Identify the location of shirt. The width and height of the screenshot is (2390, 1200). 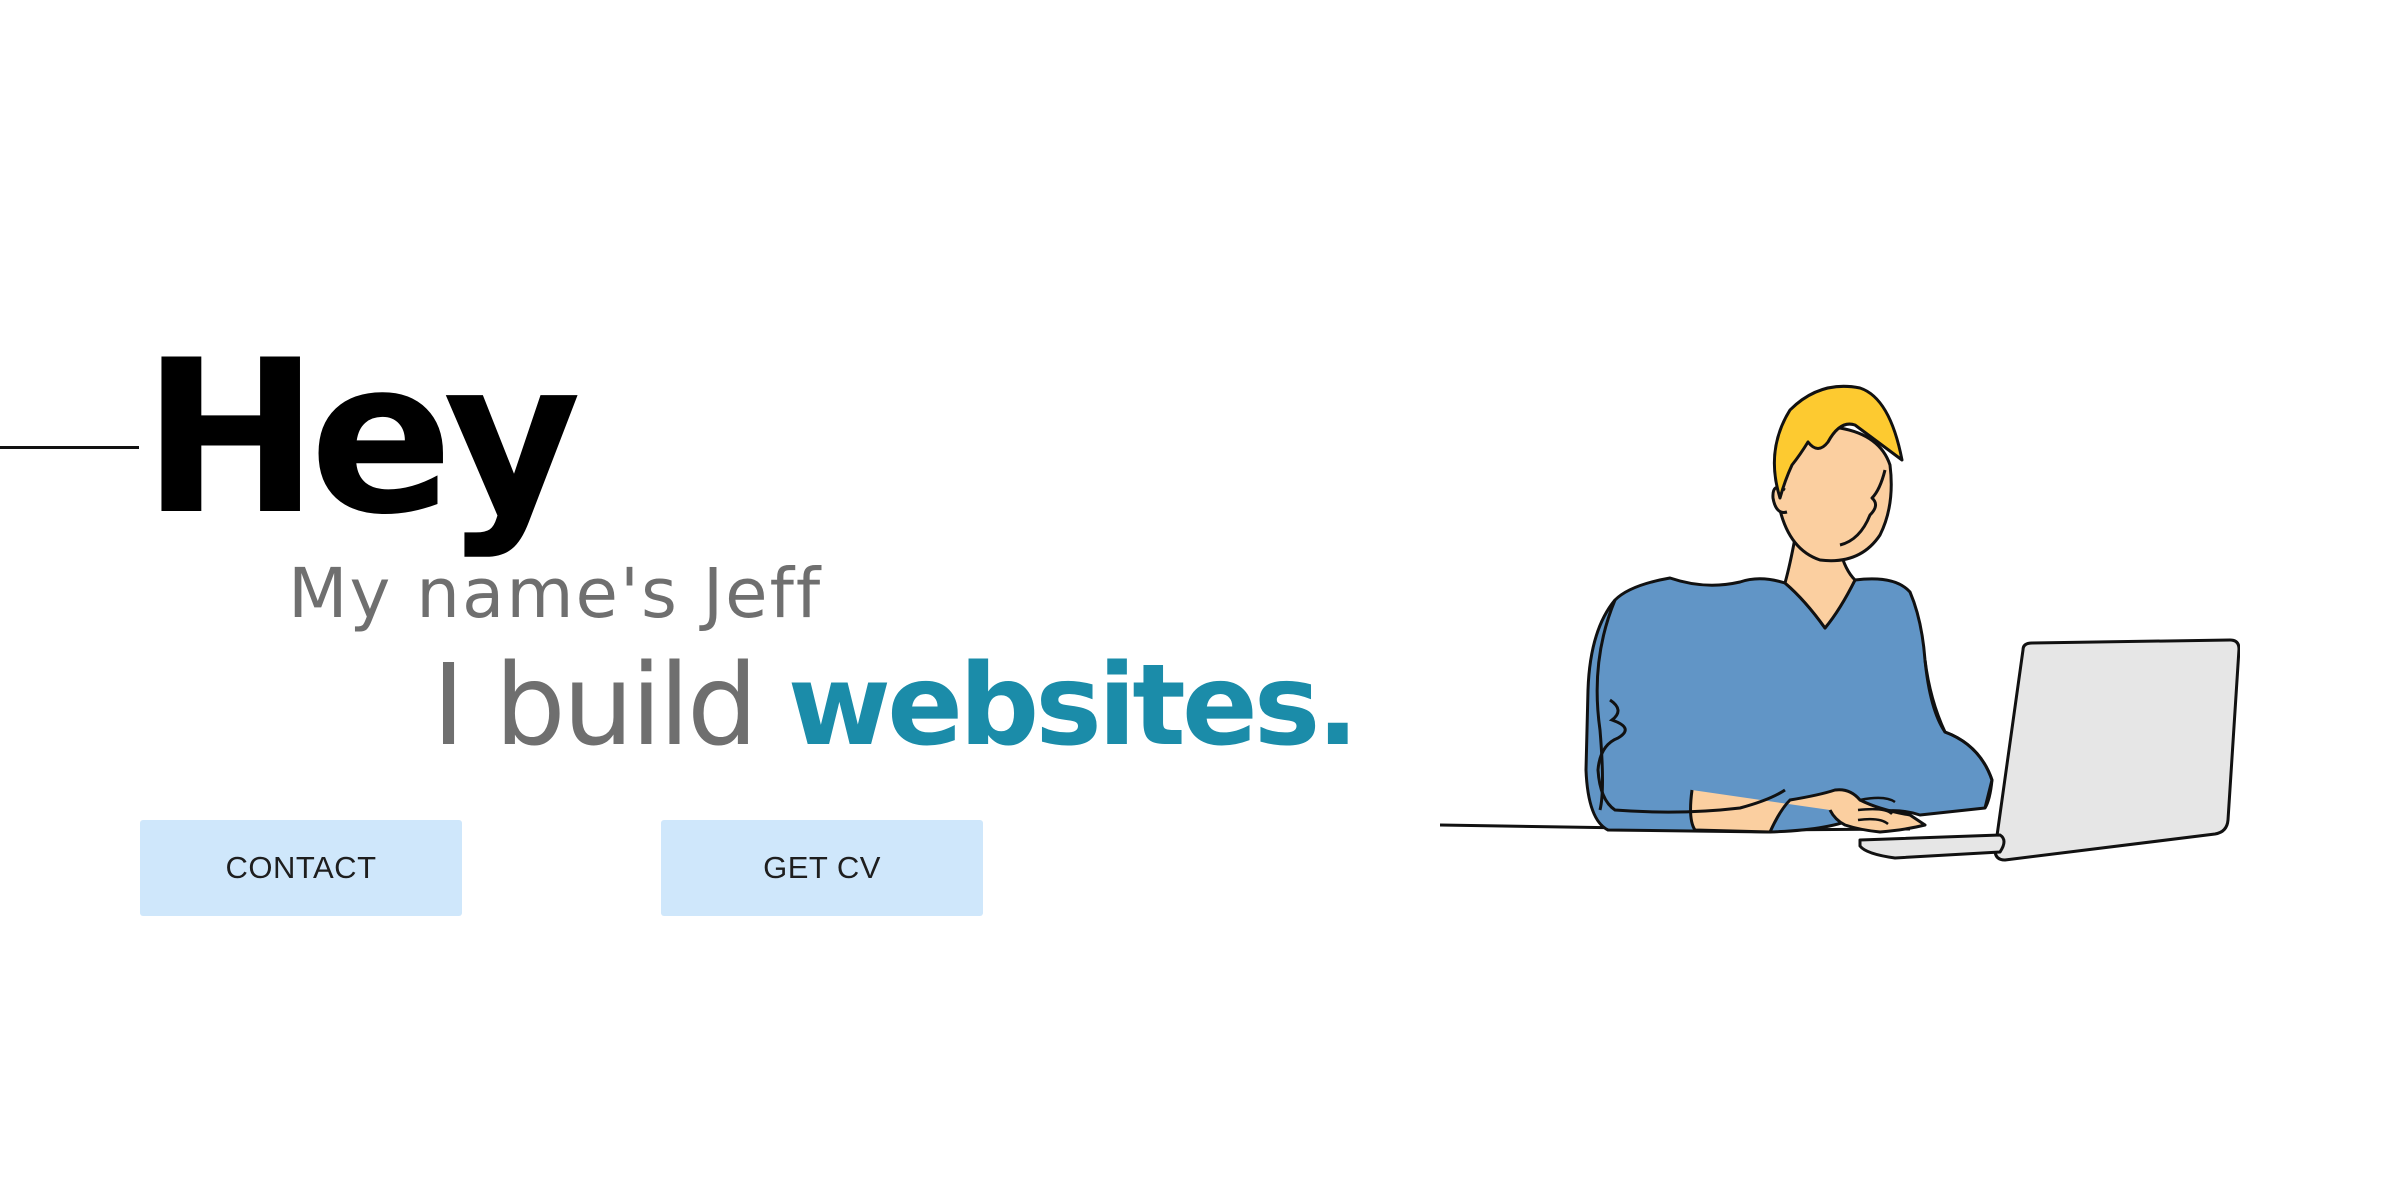
(1789, 705).